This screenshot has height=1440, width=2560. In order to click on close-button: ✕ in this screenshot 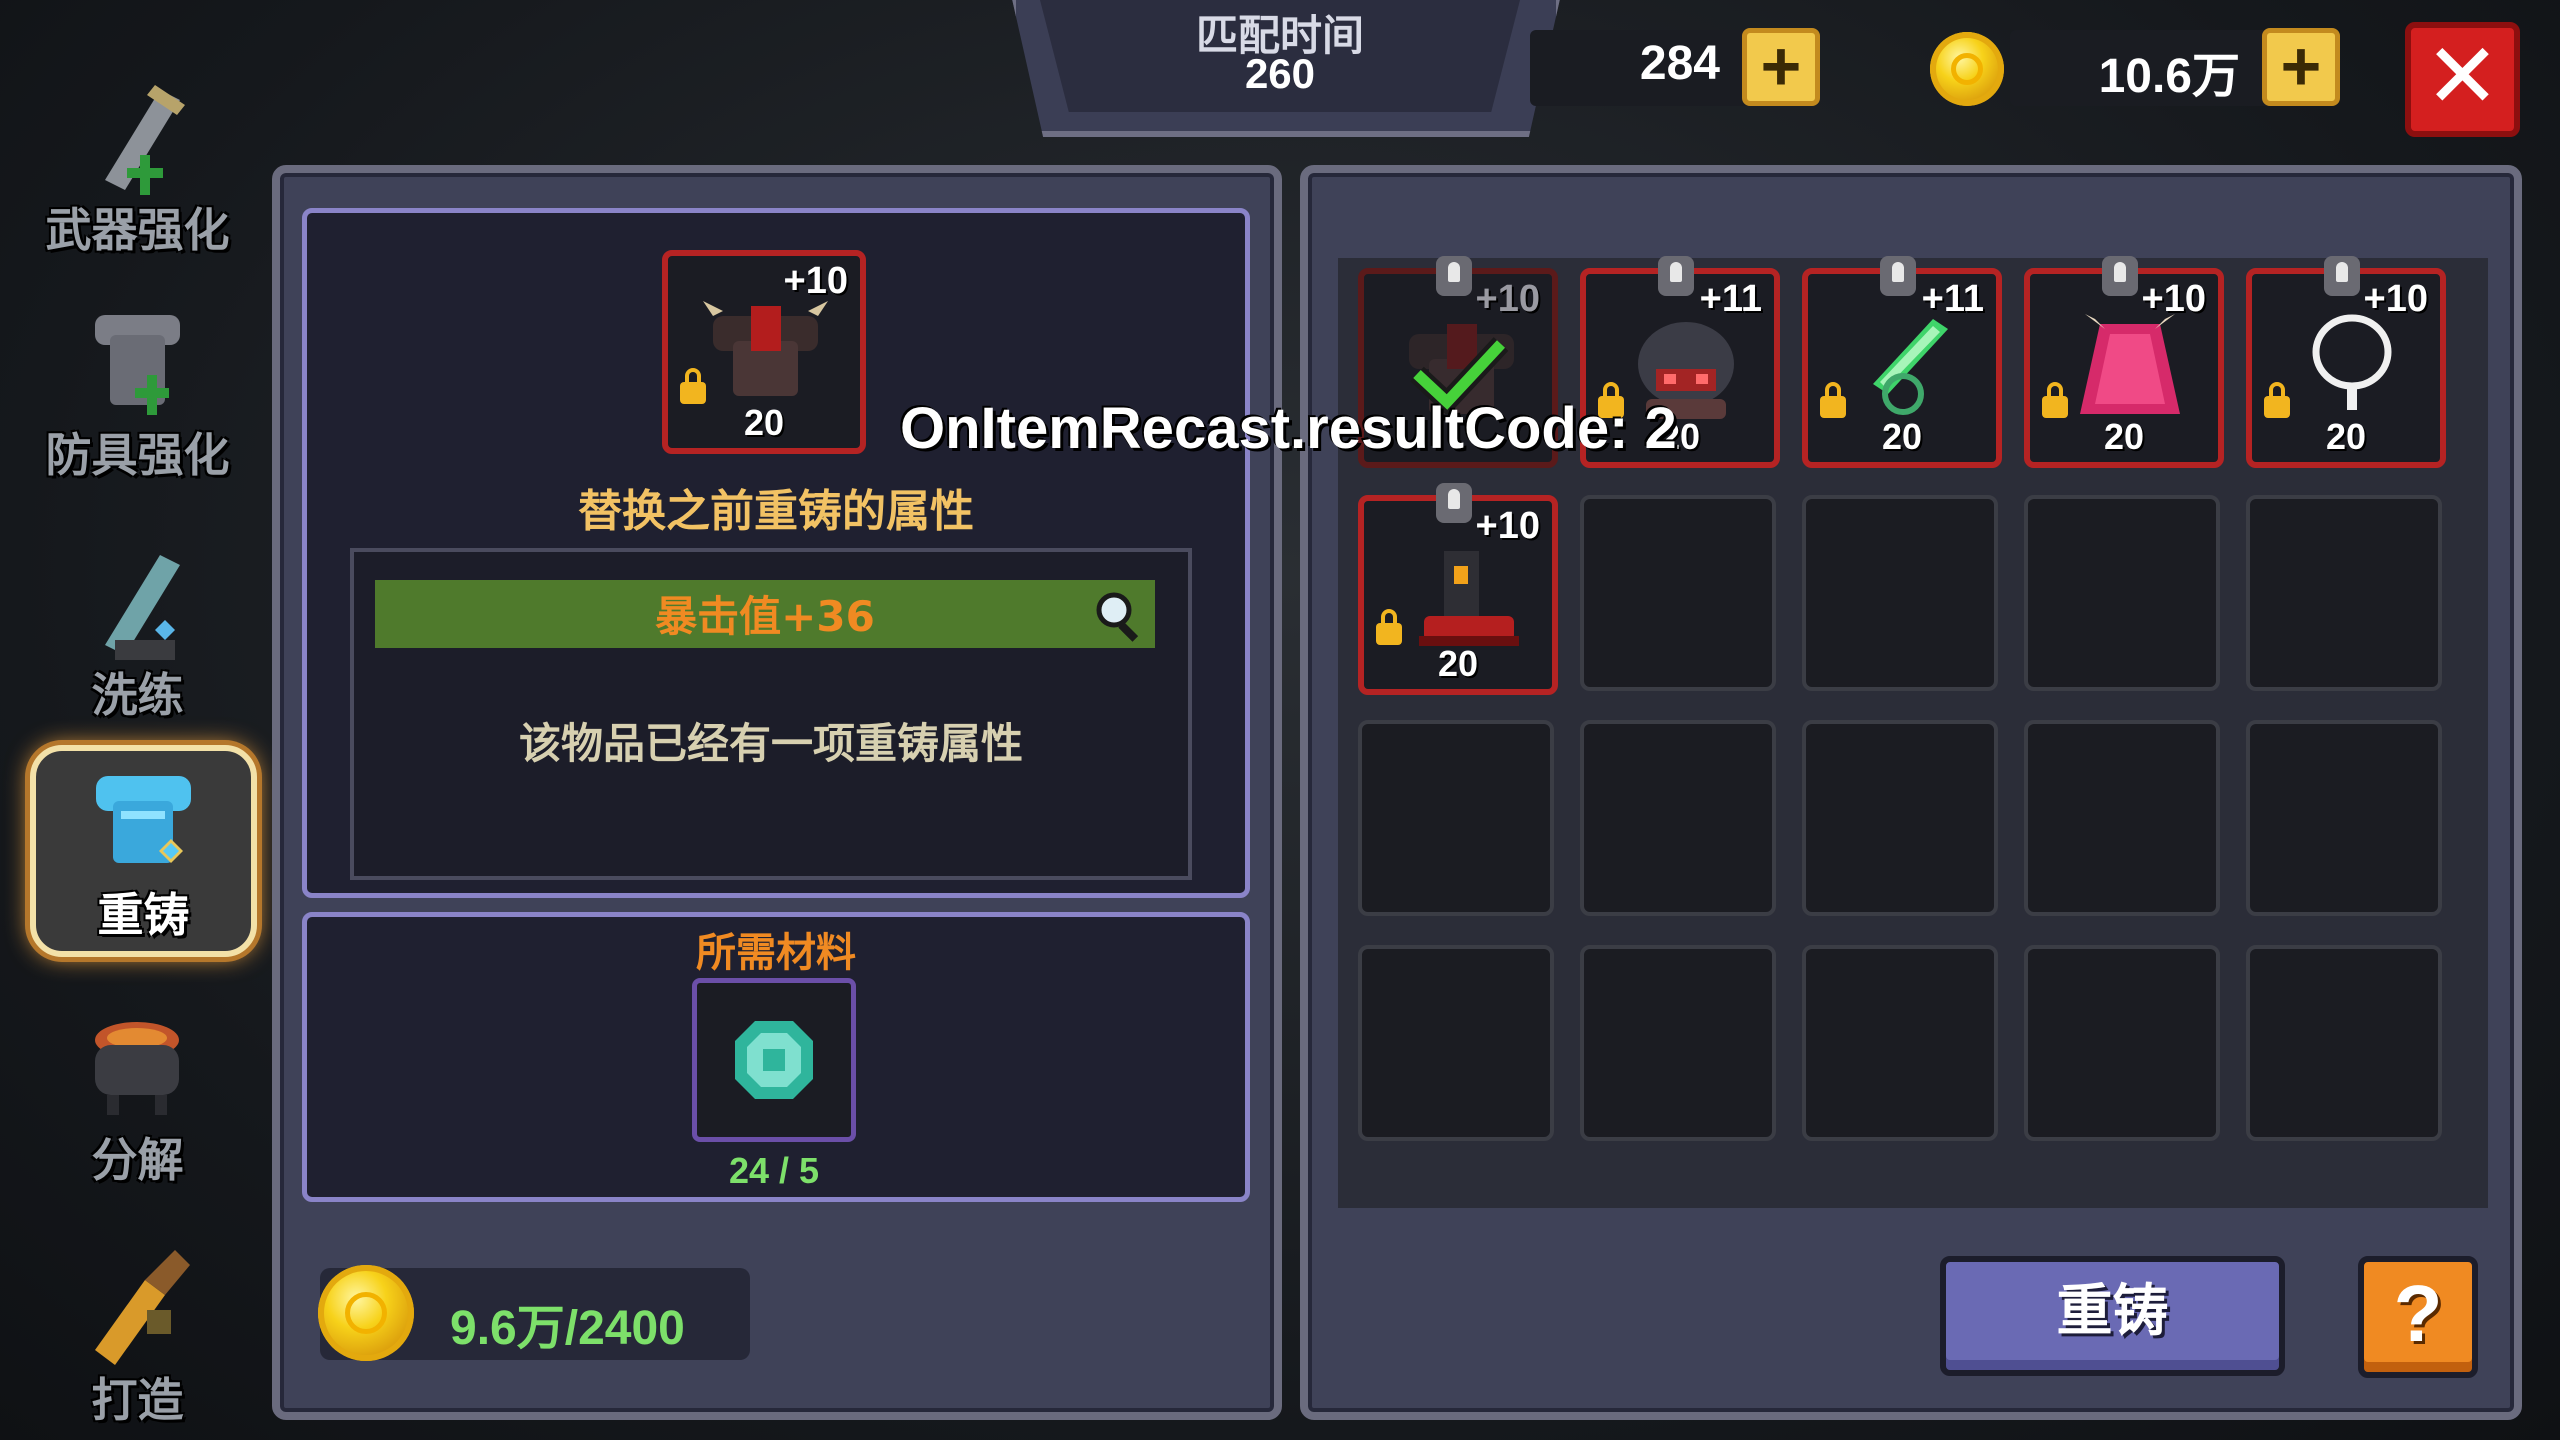, I will do `click(2462, 79)`.